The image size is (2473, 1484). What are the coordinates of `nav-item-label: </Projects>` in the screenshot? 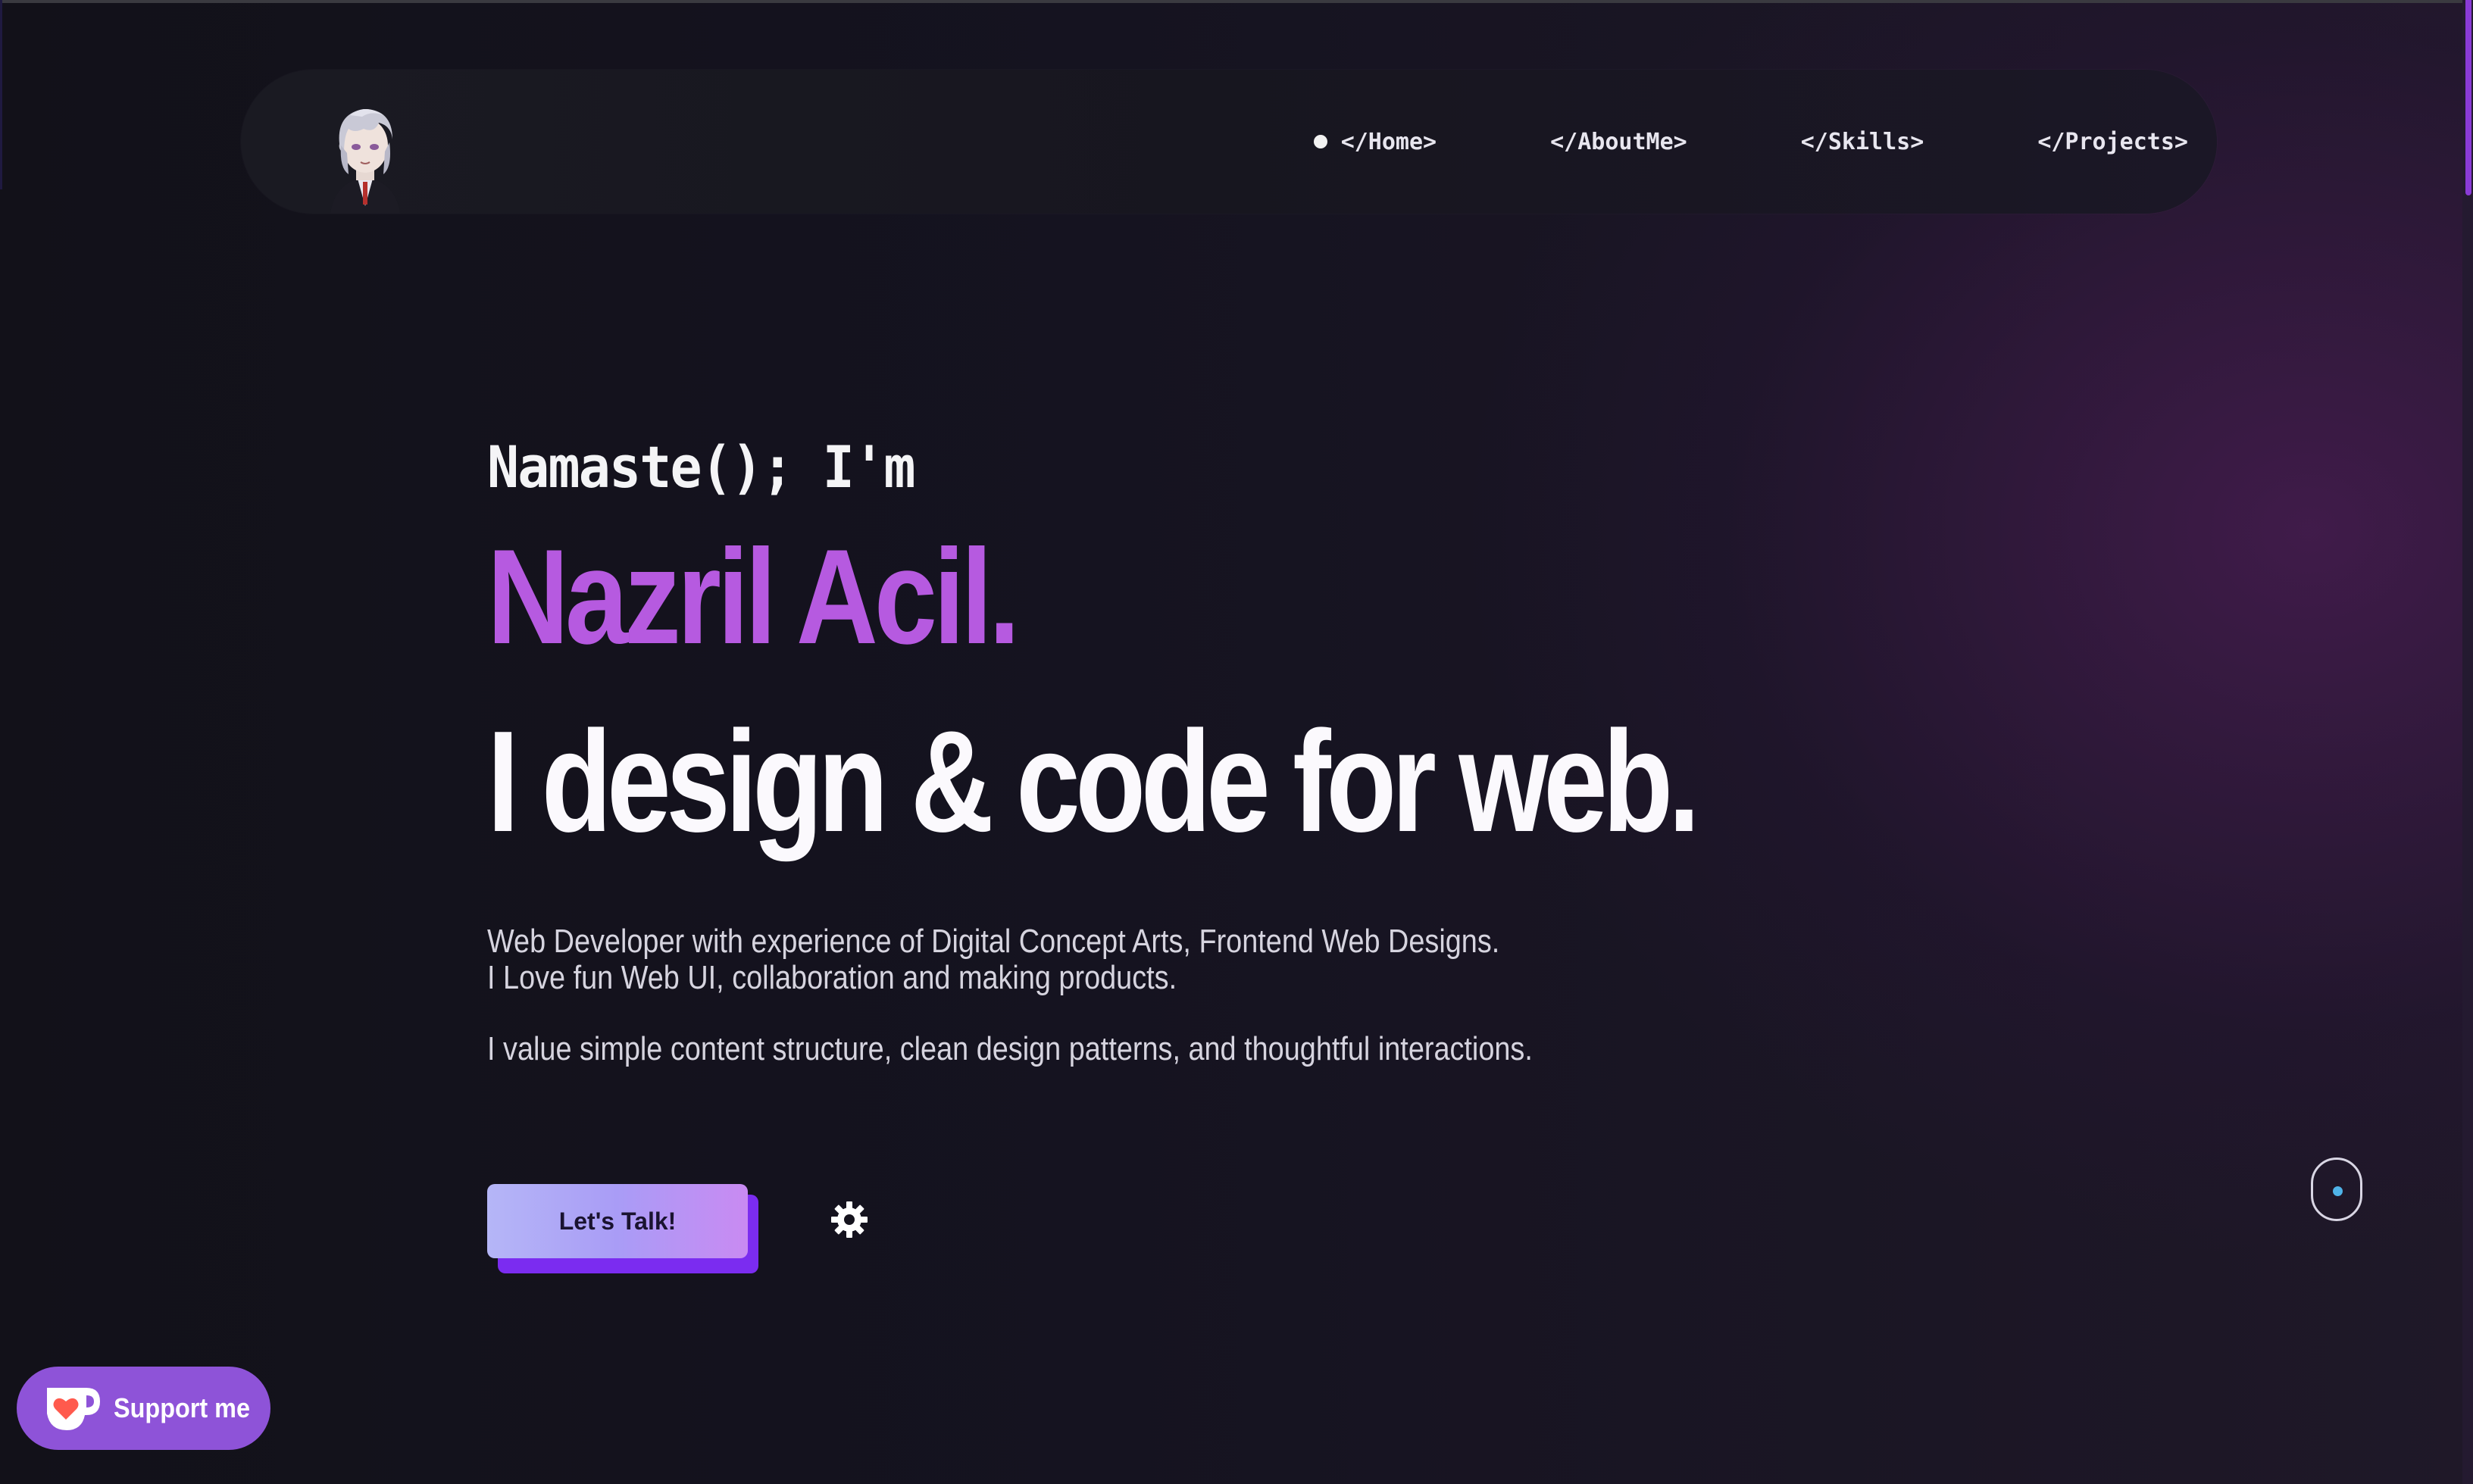 It's located at (2112, 141).